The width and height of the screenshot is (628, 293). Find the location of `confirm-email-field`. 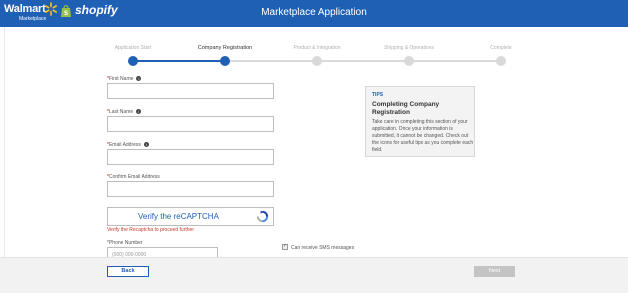

confirm-email-field is located at coordinates (190, 189).